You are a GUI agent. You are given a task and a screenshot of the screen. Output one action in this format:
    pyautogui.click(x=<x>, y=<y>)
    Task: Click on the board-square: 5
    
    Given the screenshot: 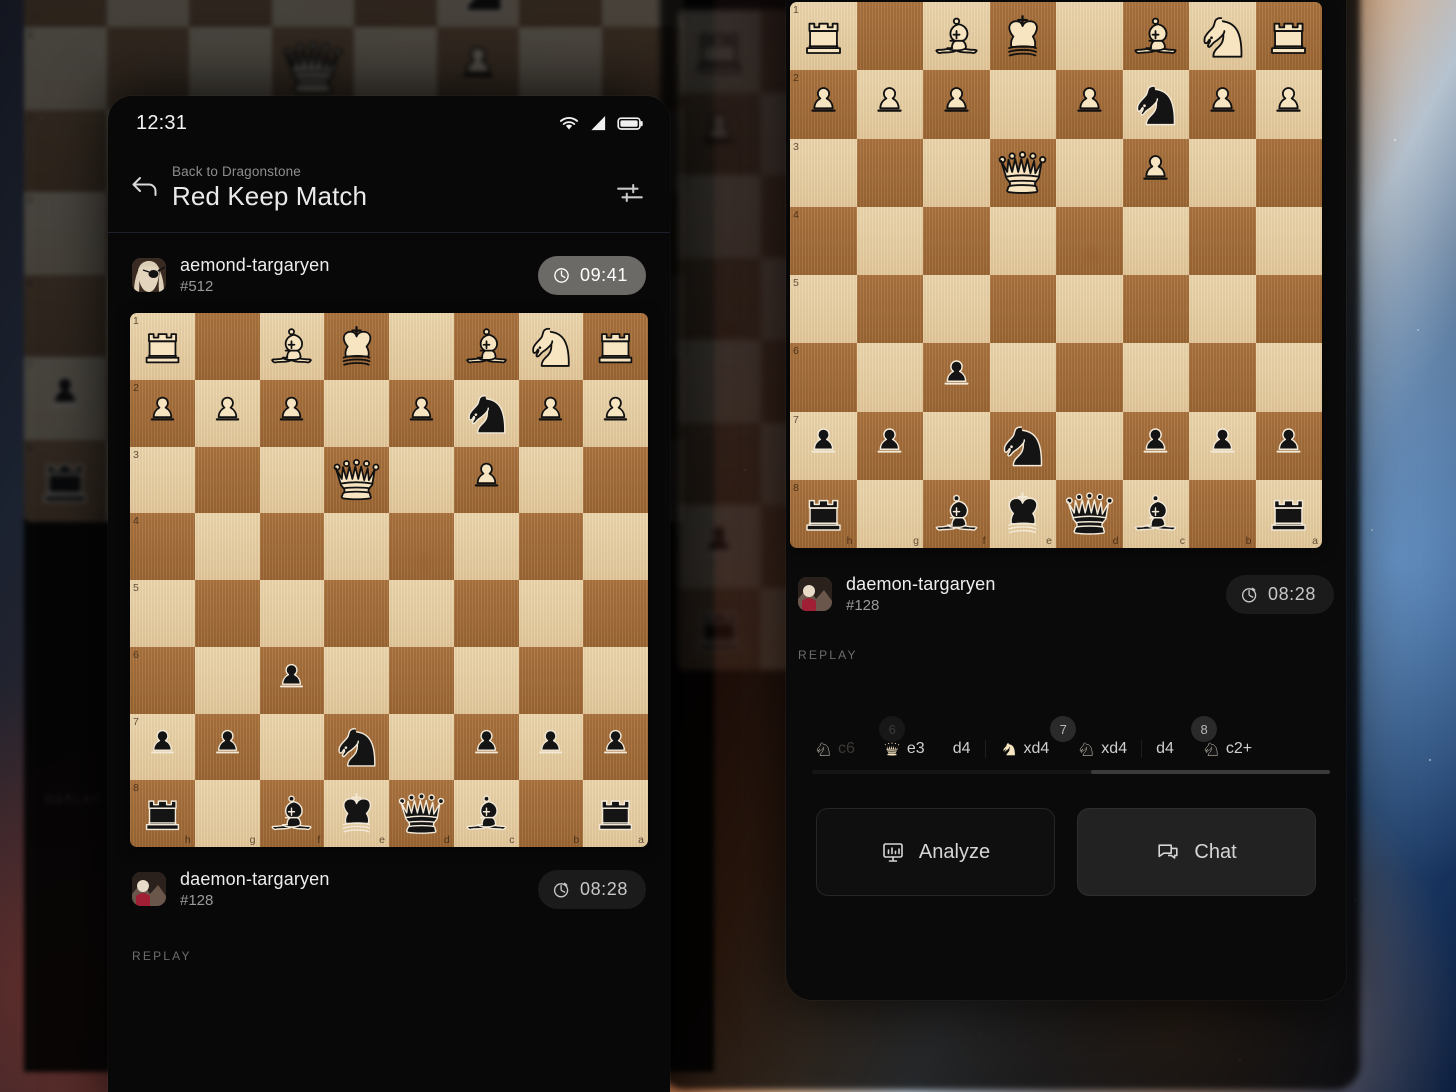 What is the action you would take?
    pyautogui.click(x=719, y=381)
    